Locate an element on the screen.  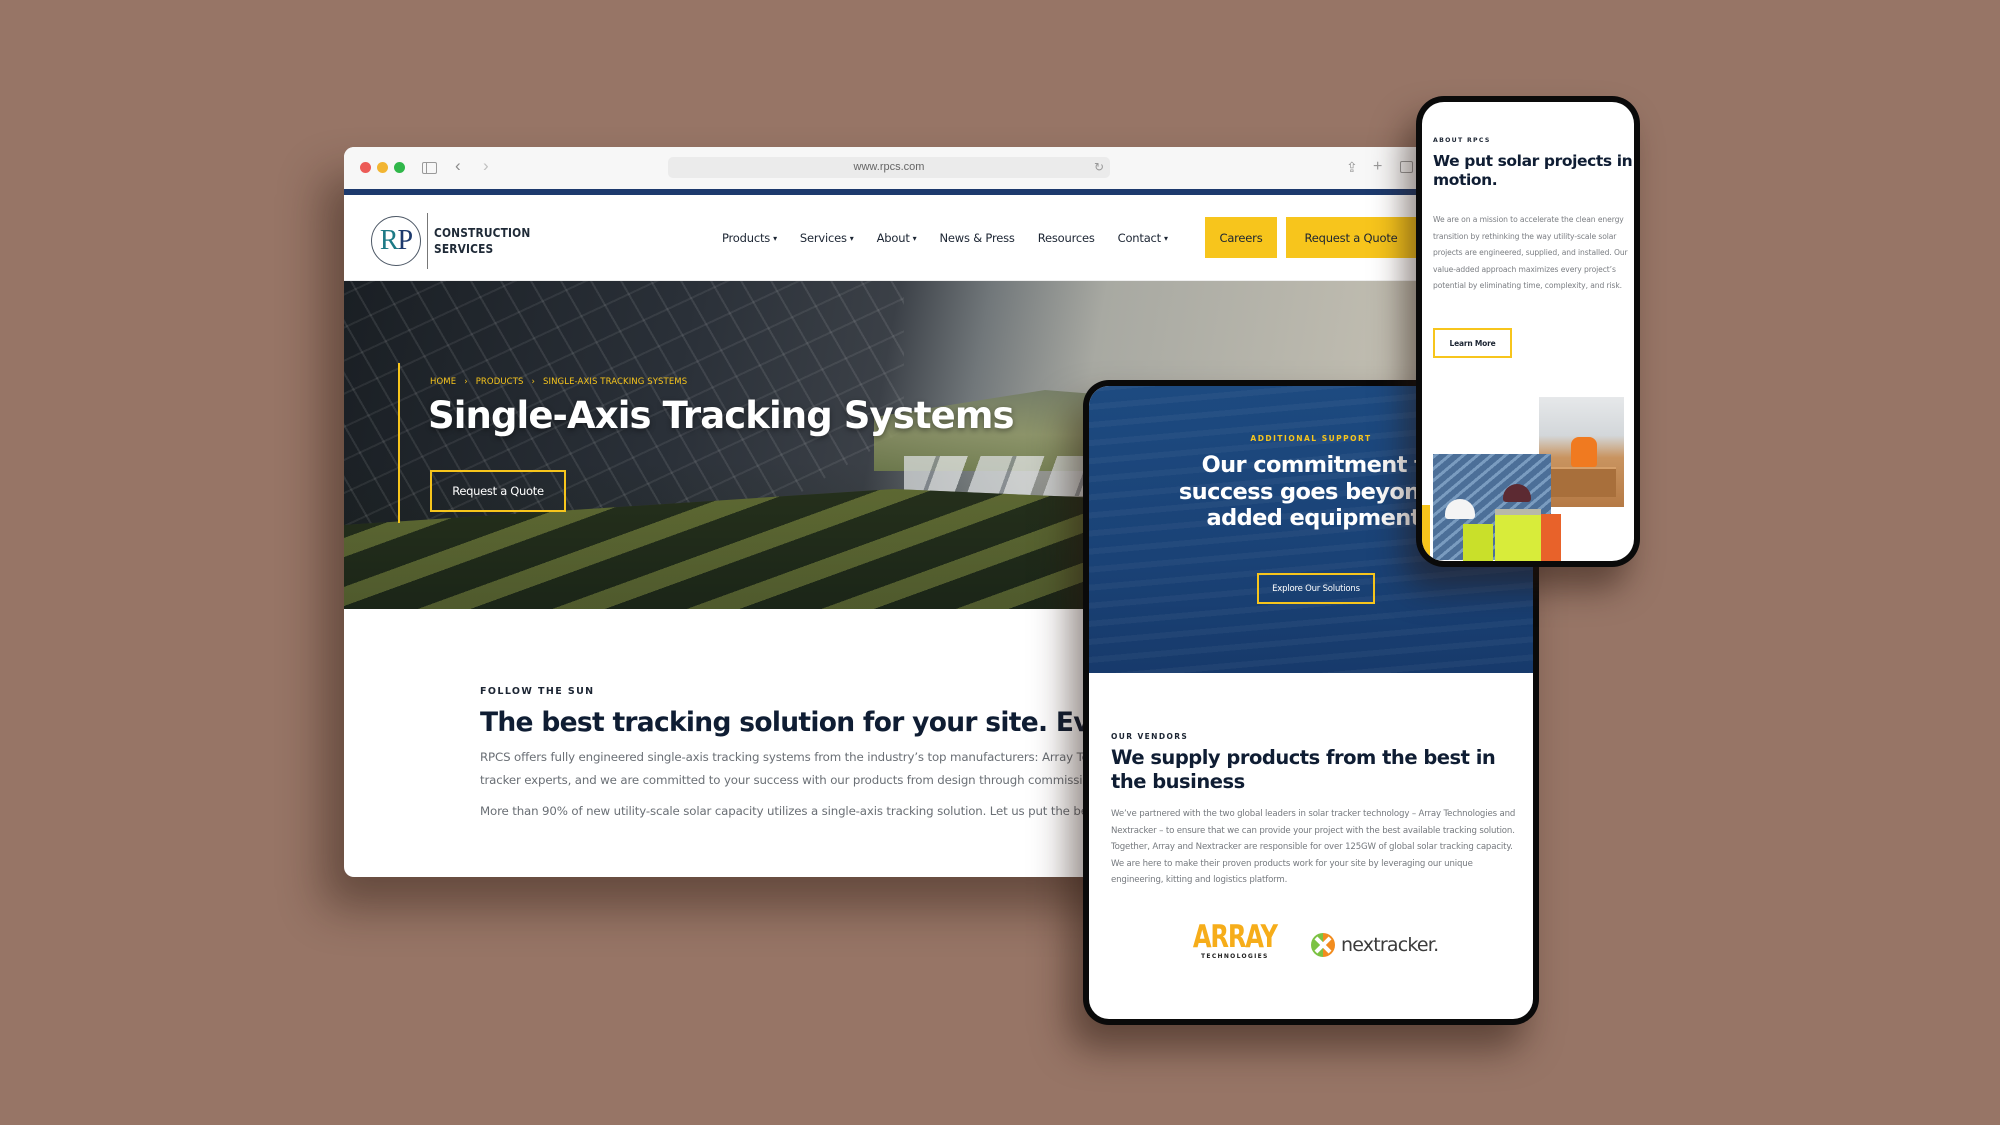
nextracker-logo: nextracker. is located at coordinates (1375, 945).